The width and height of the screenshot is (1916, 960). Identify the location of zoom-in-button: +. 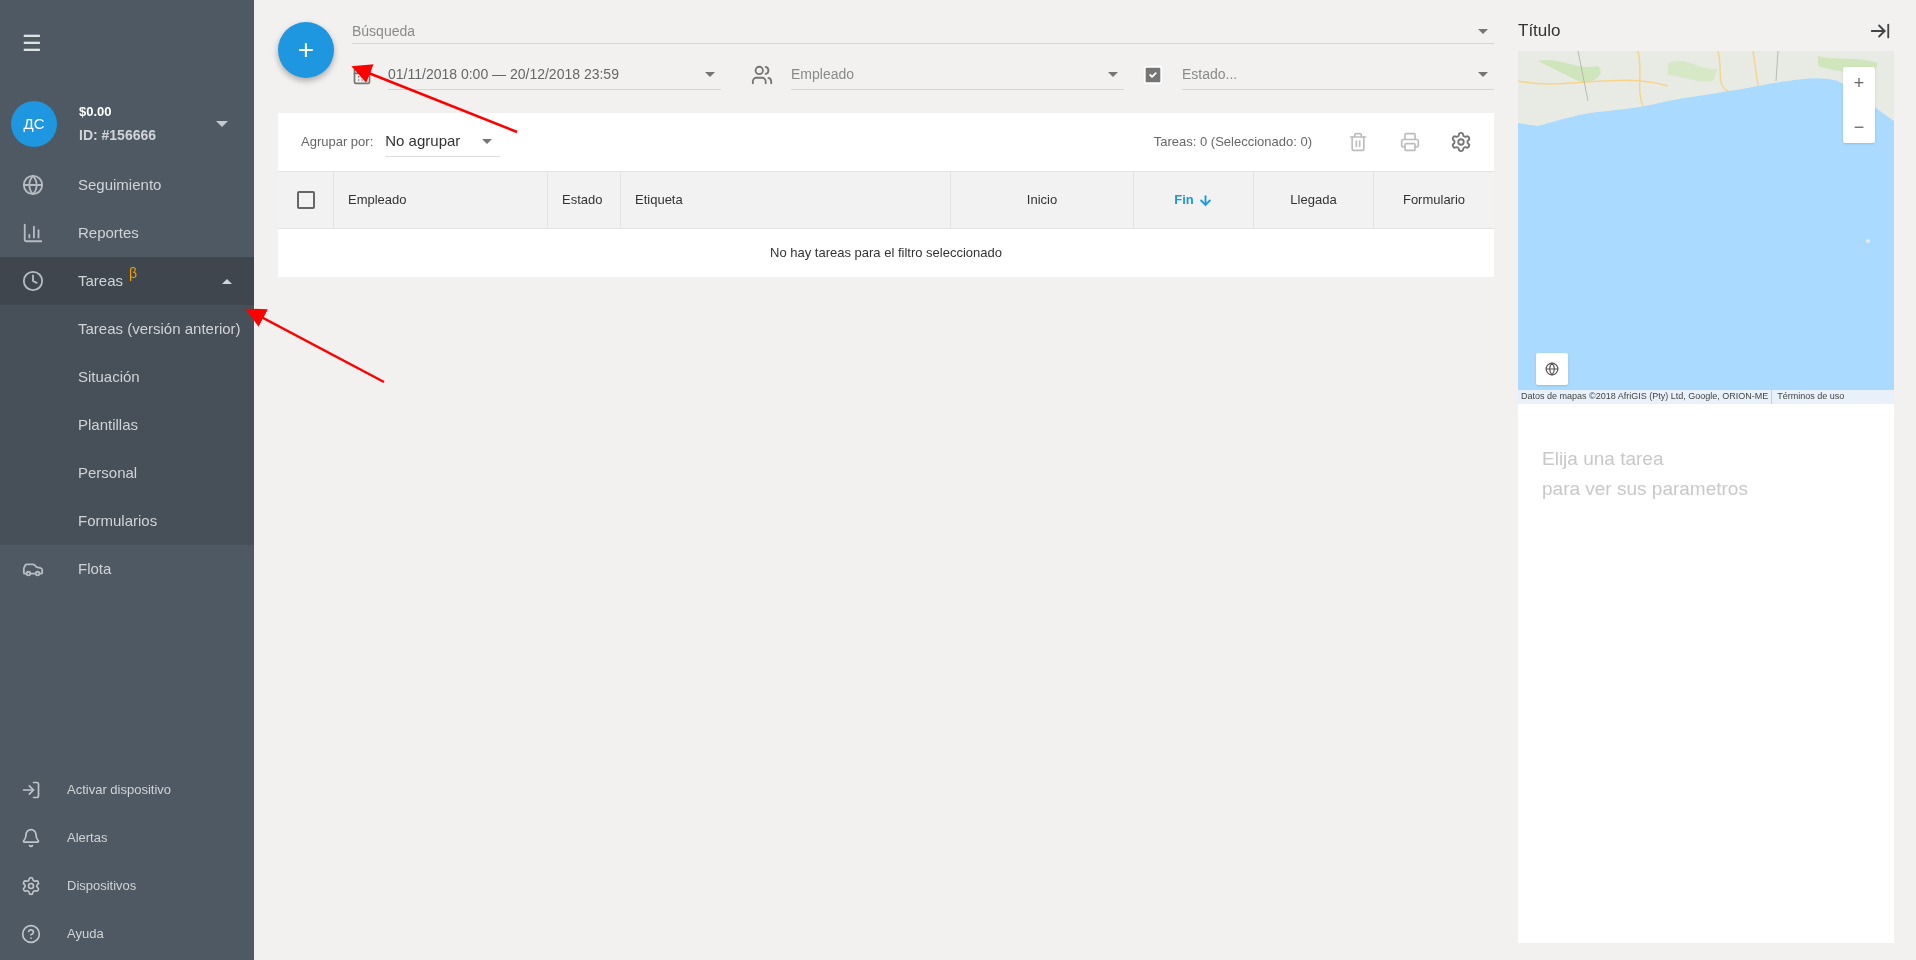
(1859, 83).